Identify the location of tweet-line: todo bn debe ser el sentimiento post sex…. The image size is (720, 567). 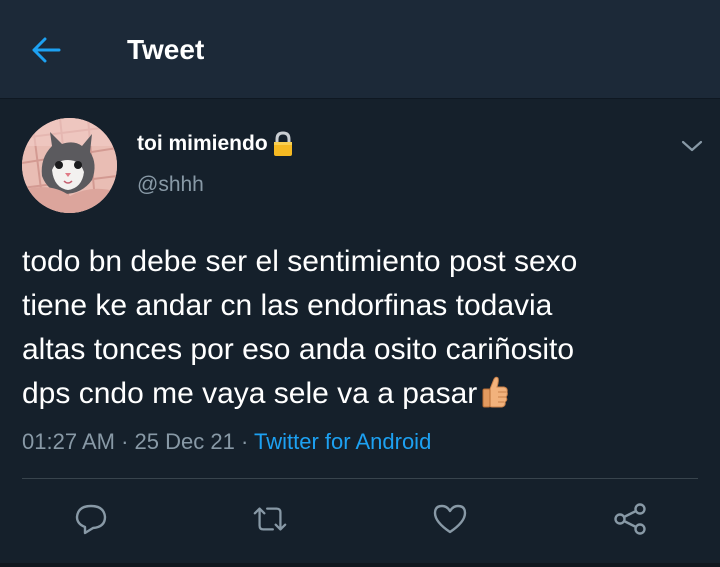
(300, 261).